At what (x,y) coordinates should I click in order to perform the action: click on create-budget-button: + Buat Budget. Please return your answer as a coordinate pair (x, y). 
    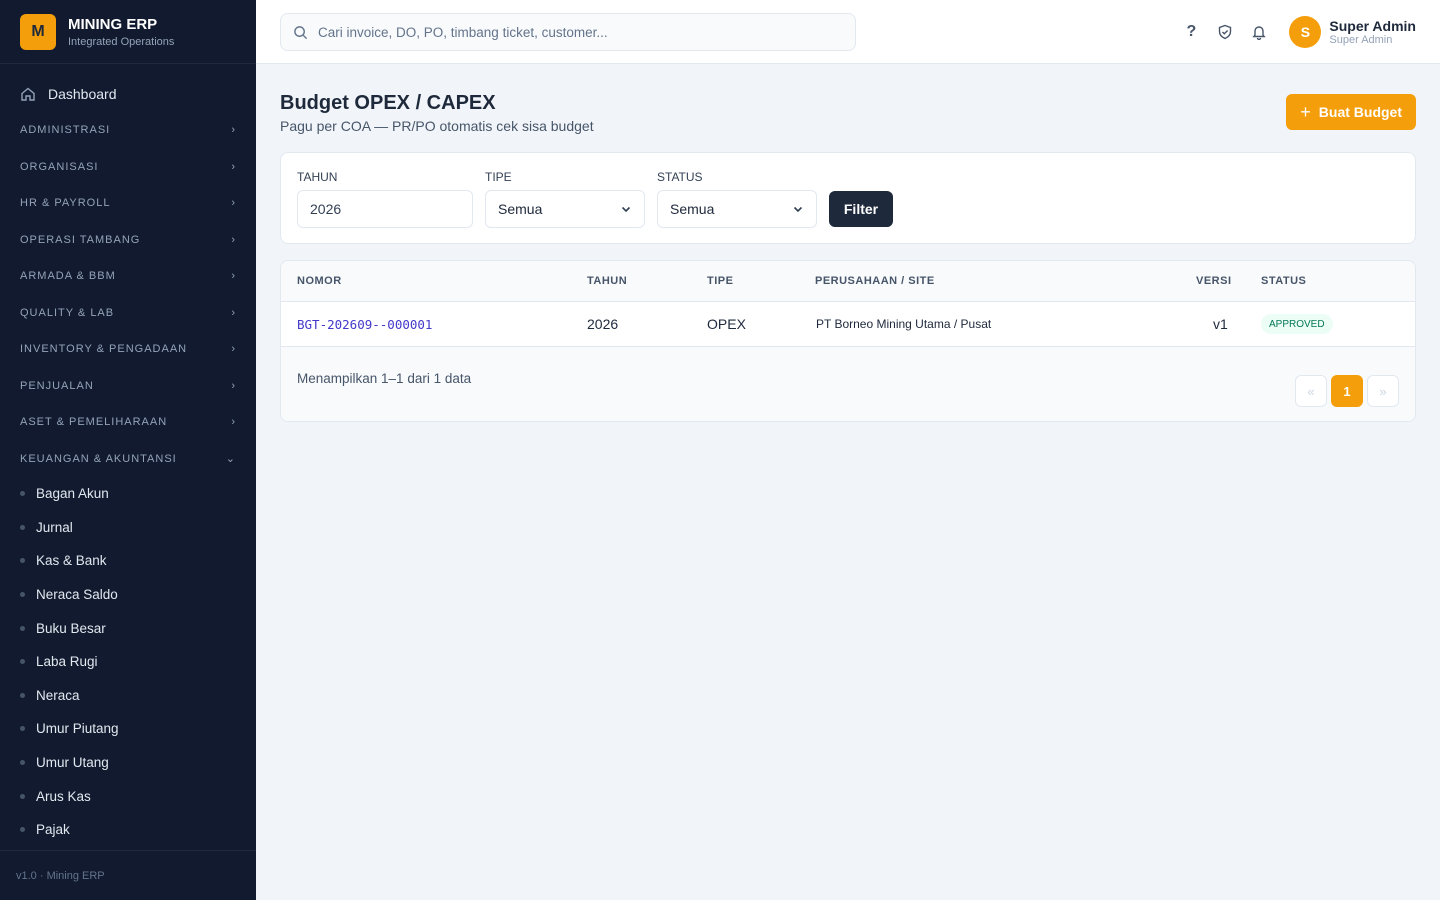
    Looking at the image, I should click on (1351, 112).